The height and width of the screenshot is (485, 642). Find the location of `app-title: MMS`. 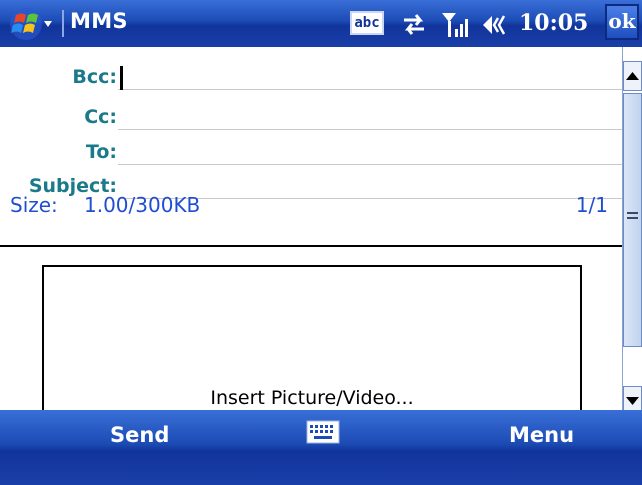

app-title: MMS is located at coordinates (99, 21).